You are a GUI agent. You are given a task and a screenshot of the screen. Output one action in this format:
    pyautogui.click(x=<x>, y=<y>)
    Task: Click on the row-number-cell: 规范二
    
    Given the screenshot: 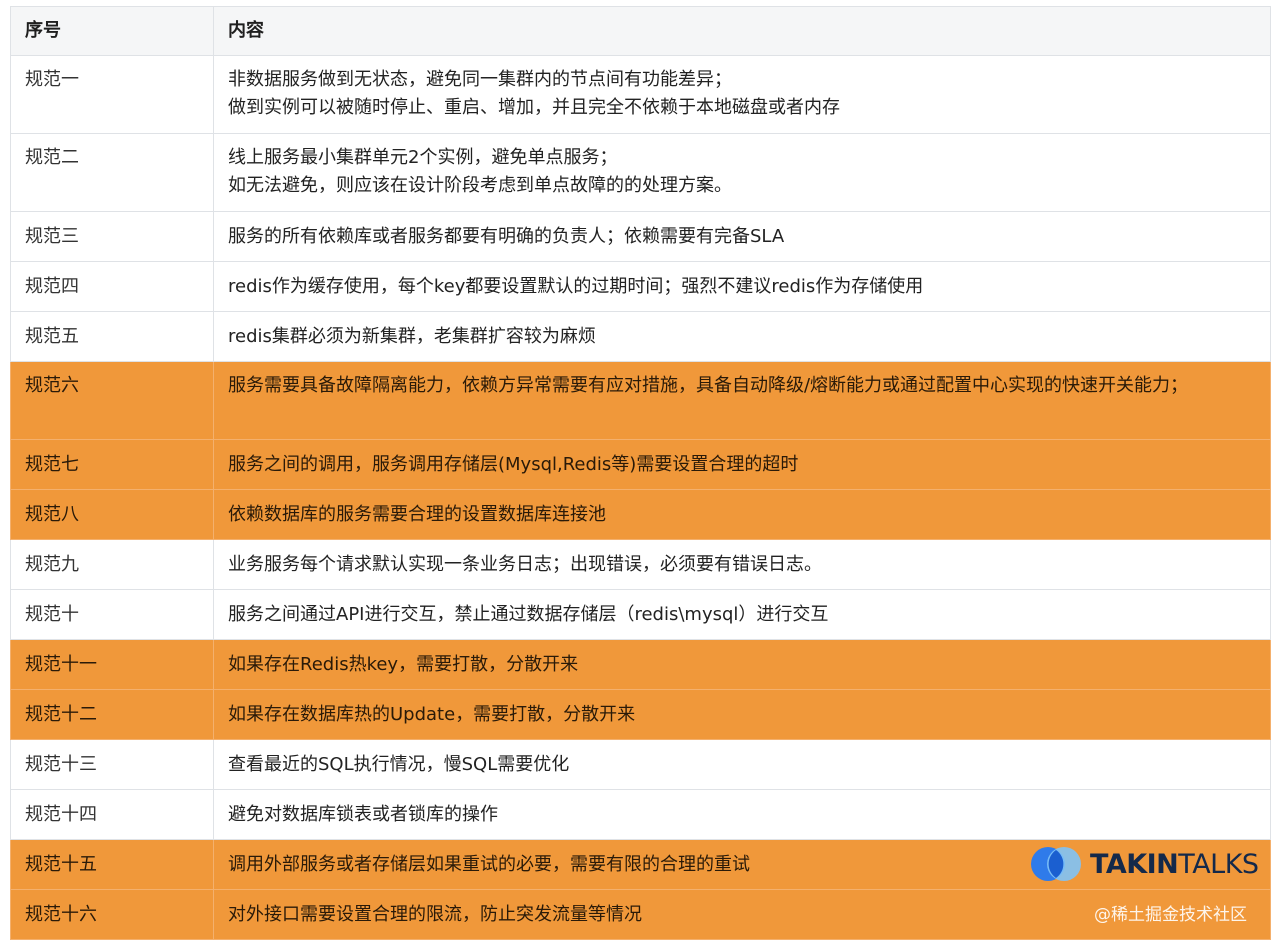 What is the action you would take?
    pyautogui.click(x=112, y=172)
    